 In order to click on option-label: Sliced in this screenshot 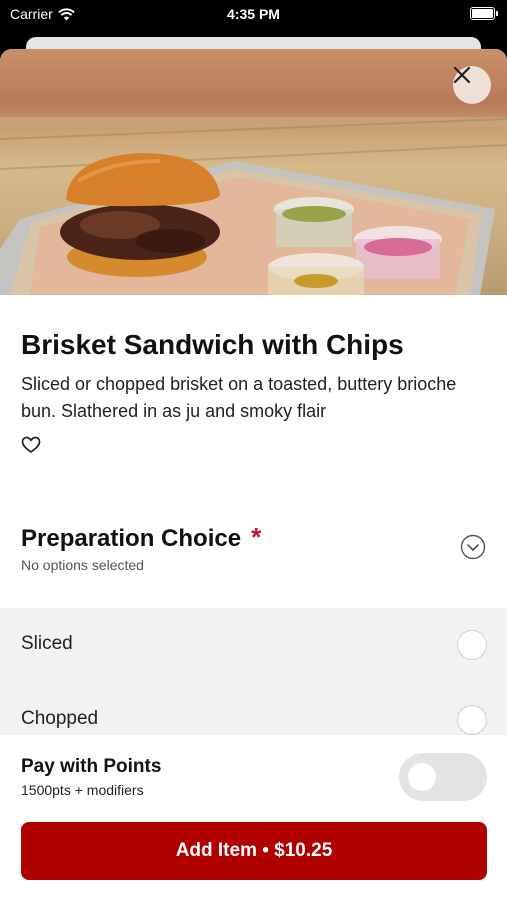, I will do `click(47, 643)`.